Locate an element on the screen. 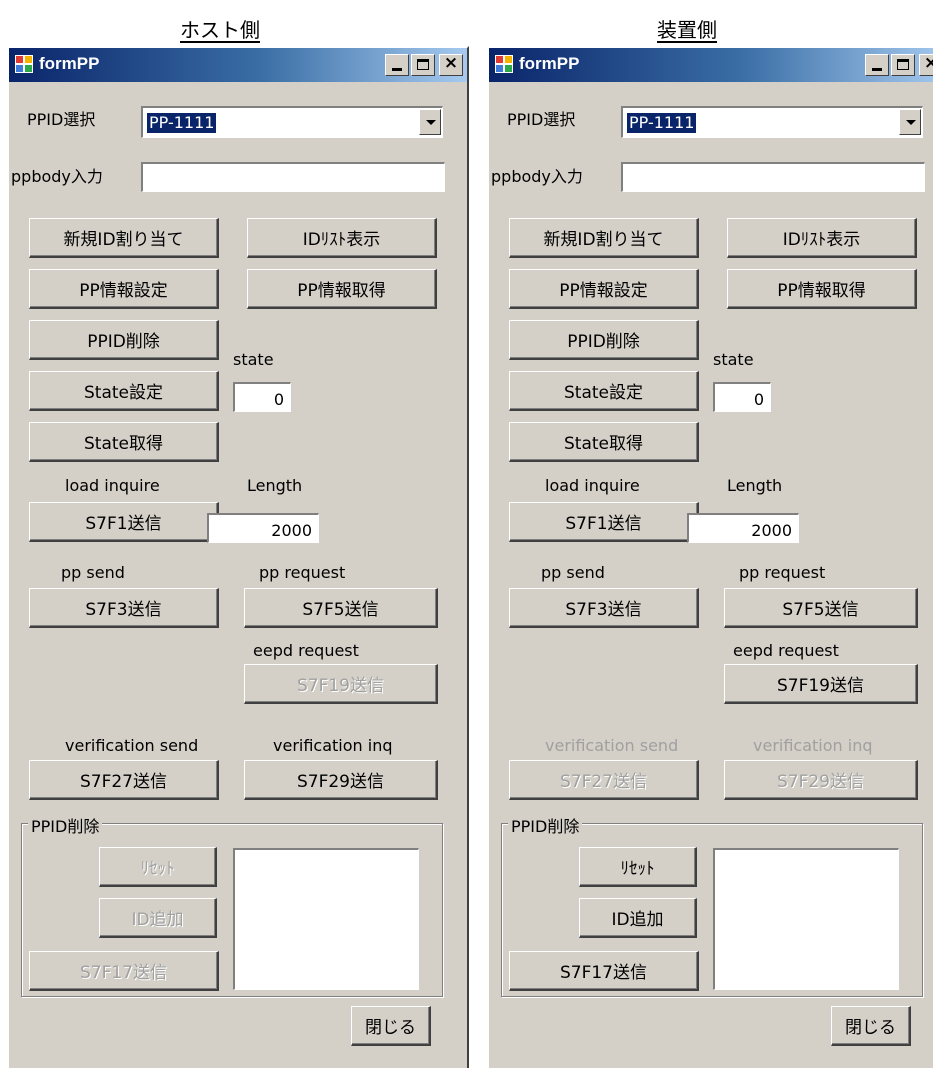 The width and height of the screenshot is (933, 1068). host-side-caption: ホスト側 is located at coordinates (220, 30).